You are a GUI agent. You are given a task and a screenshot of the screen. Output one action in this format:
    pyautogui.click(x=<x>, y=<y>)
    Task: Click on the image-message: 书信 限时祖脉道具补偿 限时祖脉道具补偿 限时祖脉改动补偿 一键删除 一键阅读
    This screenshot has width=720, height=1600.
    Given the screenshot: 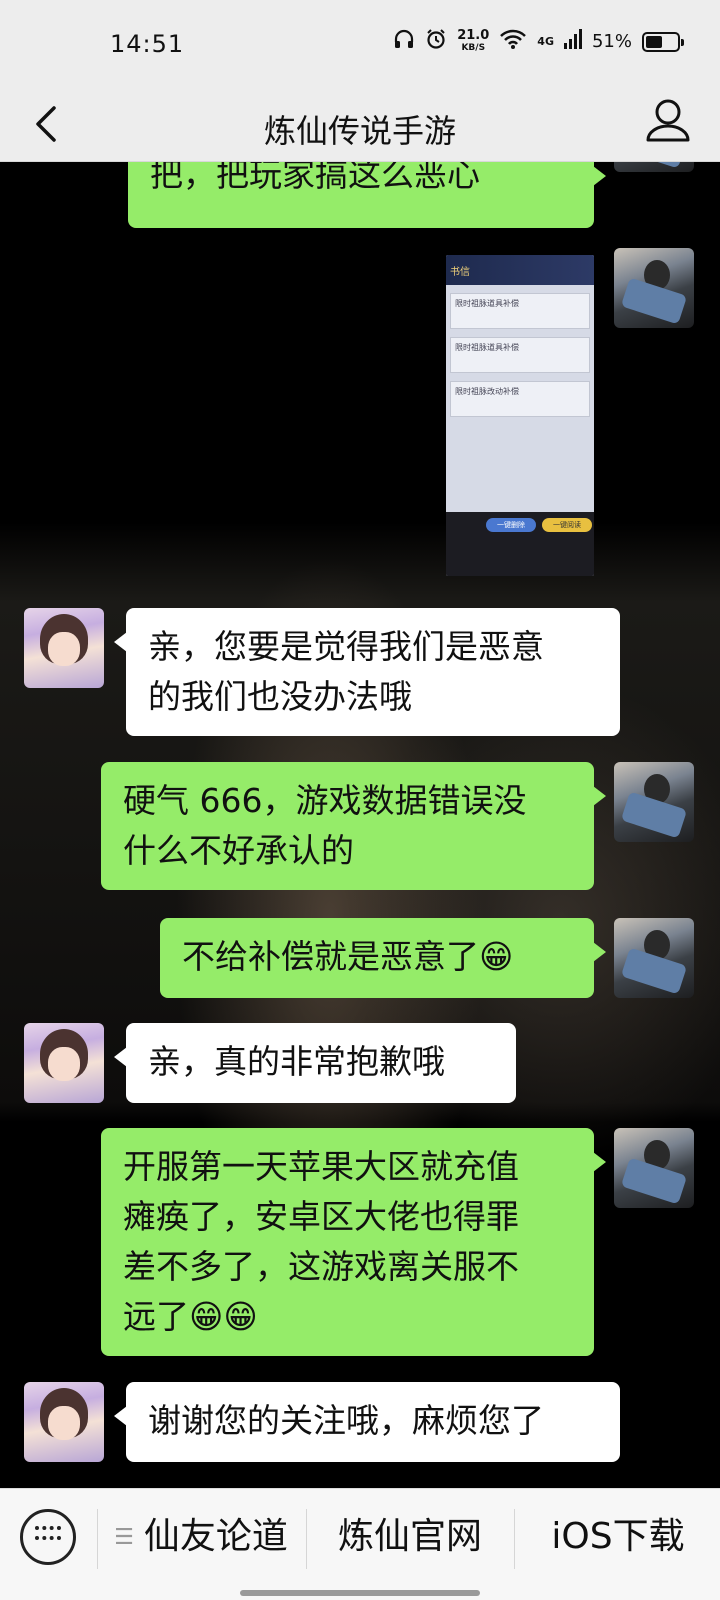 What is the action you would take?
    pyautogui.click(x=520, y=415)
    